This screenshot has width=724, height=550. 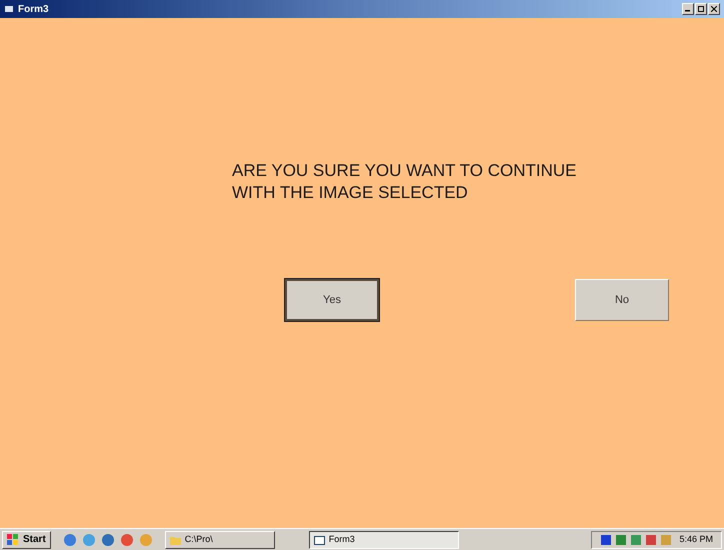 I want to click on maximize-button, so click(x=701, y=9).